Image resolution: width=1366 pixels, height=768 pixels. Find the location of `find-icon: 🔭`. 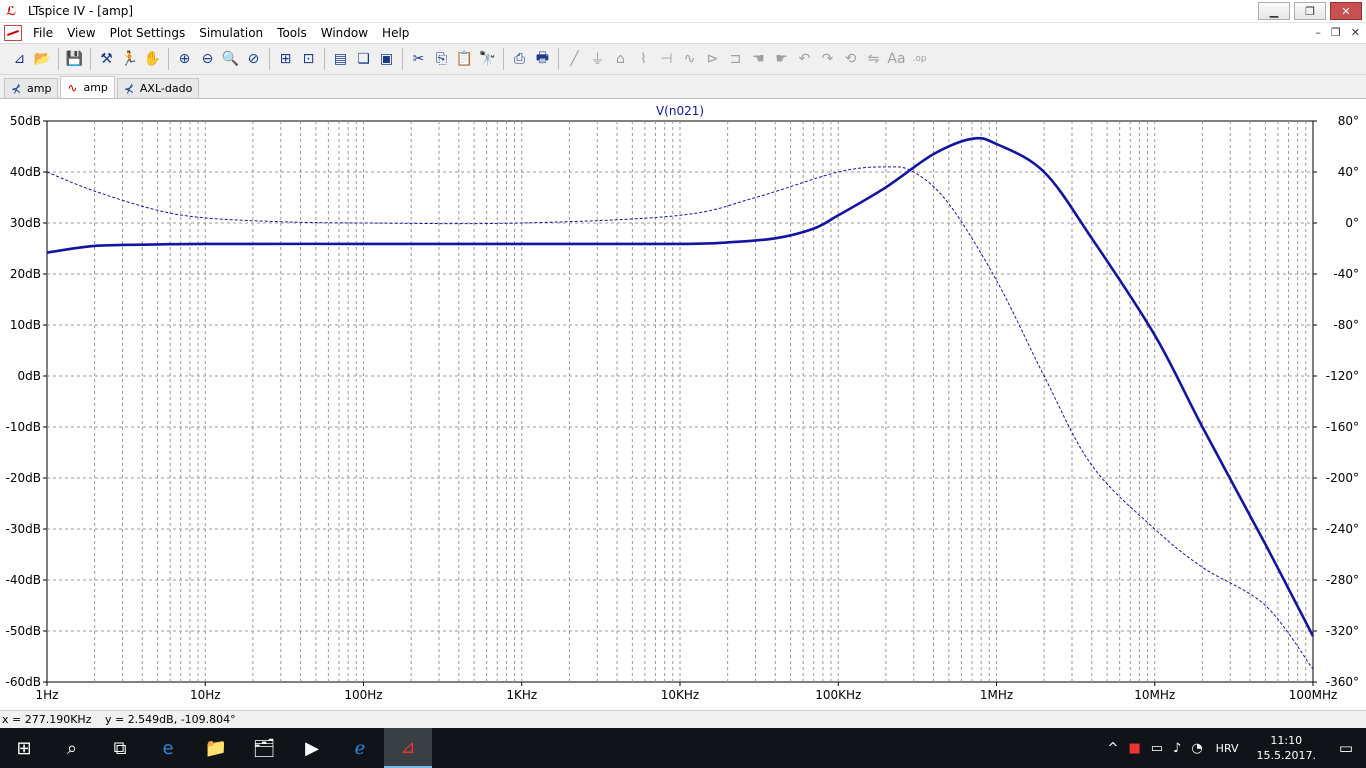

find-icon: 🔭 is located at coordinates (487, 59).